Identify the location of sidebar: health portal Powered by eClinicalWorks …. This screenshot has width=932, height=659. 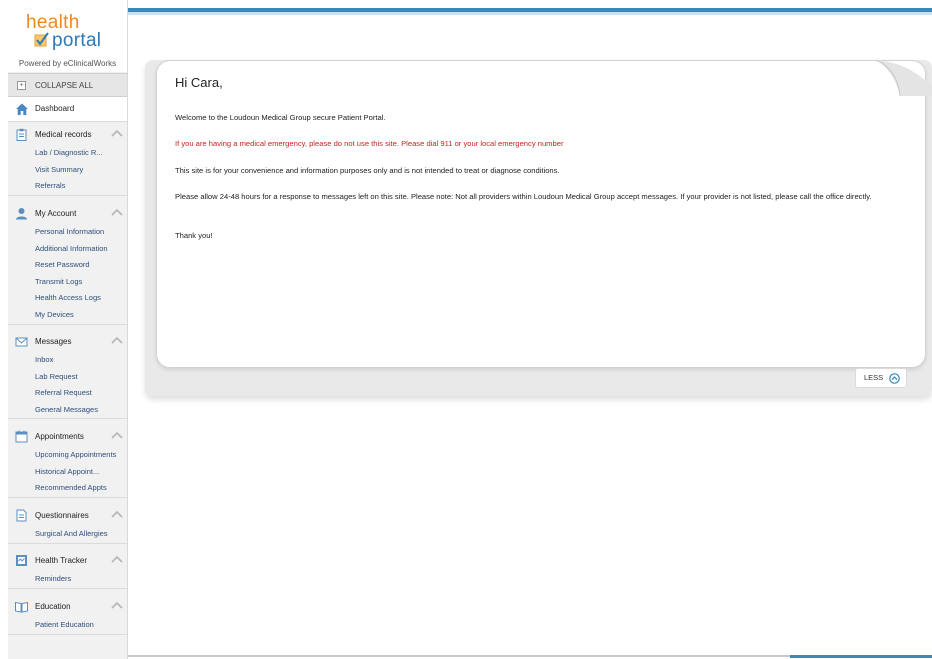
(68, 329).